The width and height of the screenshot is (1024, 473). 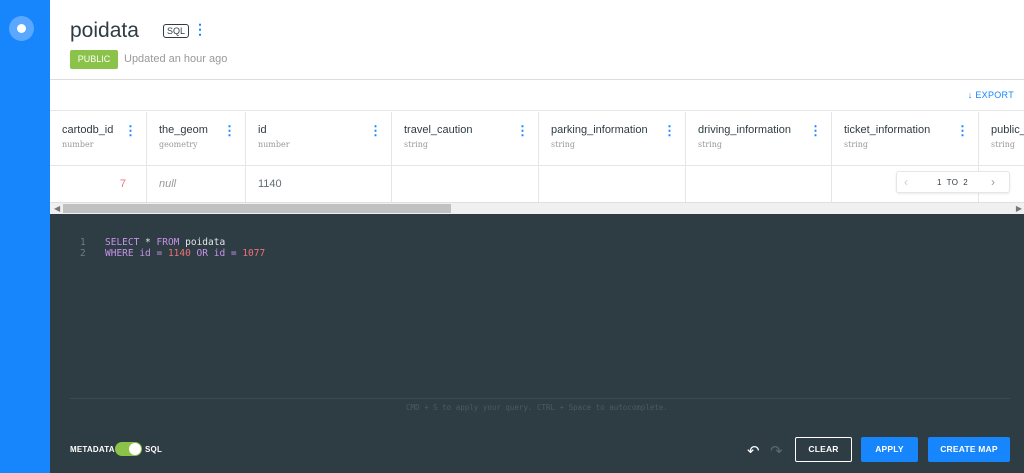 What do you see at coordinates (57, 208) in the screenshot?
I see `scroll-left-icon: ◀` at bounding box center [57, 208].